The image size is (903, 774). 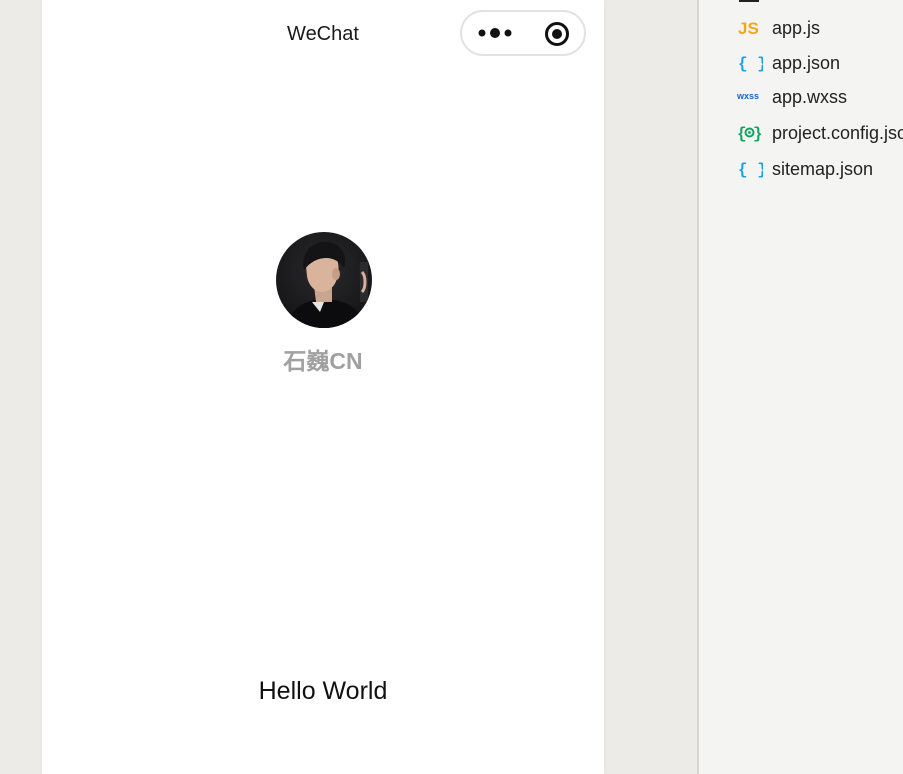 I want to click on file-name: app.json, so click(x=806, y=63).